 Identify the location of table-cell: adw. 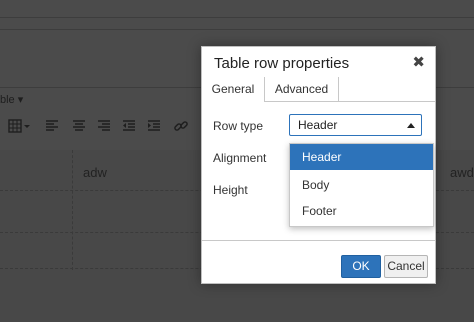
(95, 172).